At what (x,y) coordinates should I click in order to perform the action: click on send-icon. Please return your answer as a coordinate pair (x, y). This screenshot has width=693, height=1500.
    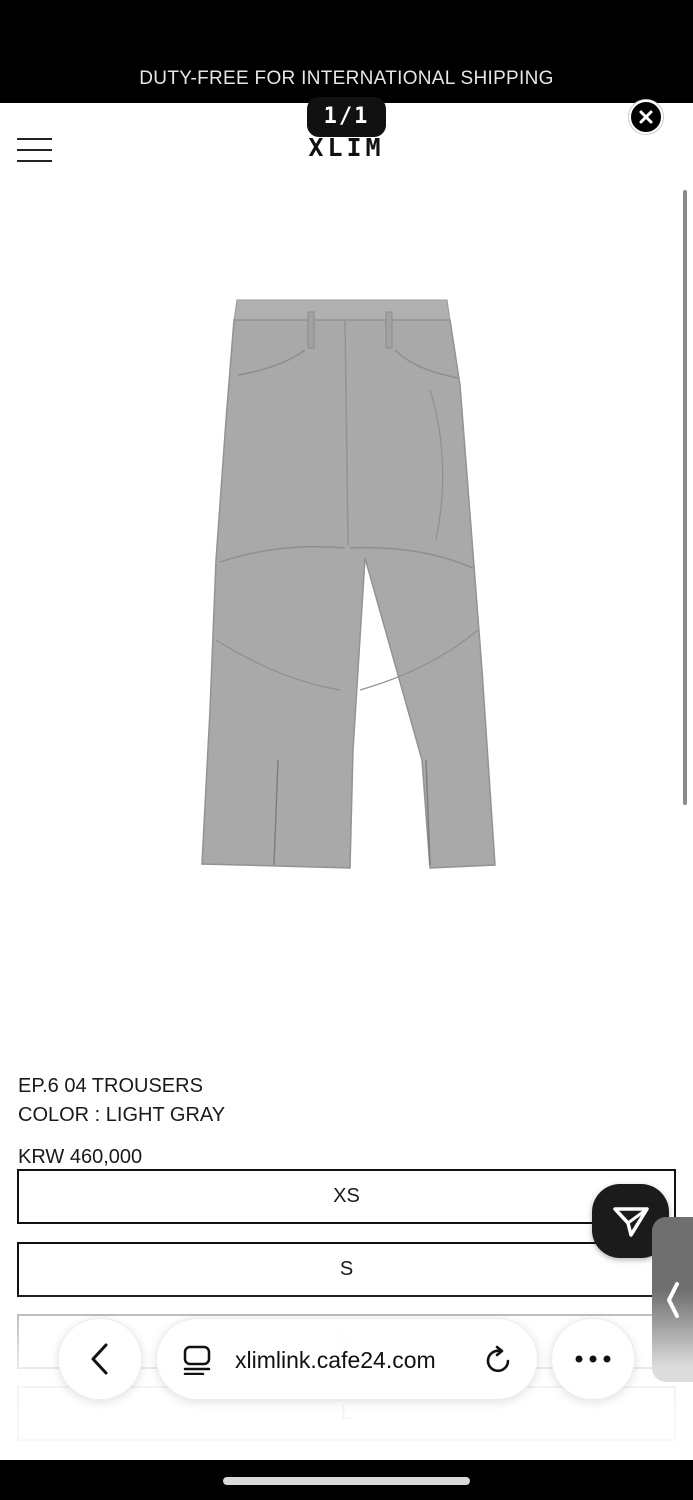
    Looking at the image, I should click on (630, 1222).